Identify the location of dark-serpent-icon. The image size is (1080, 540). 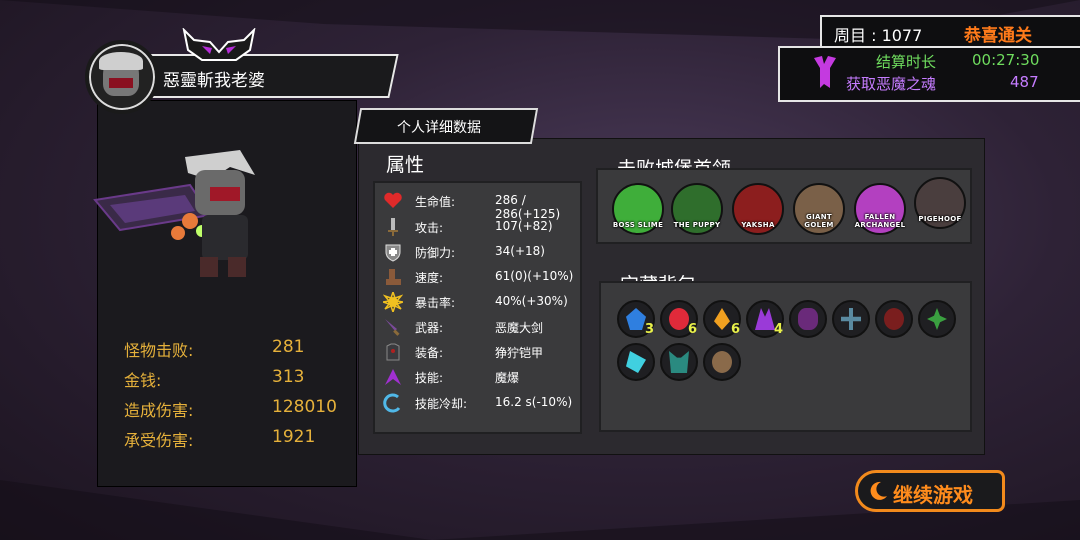
(894, 319).